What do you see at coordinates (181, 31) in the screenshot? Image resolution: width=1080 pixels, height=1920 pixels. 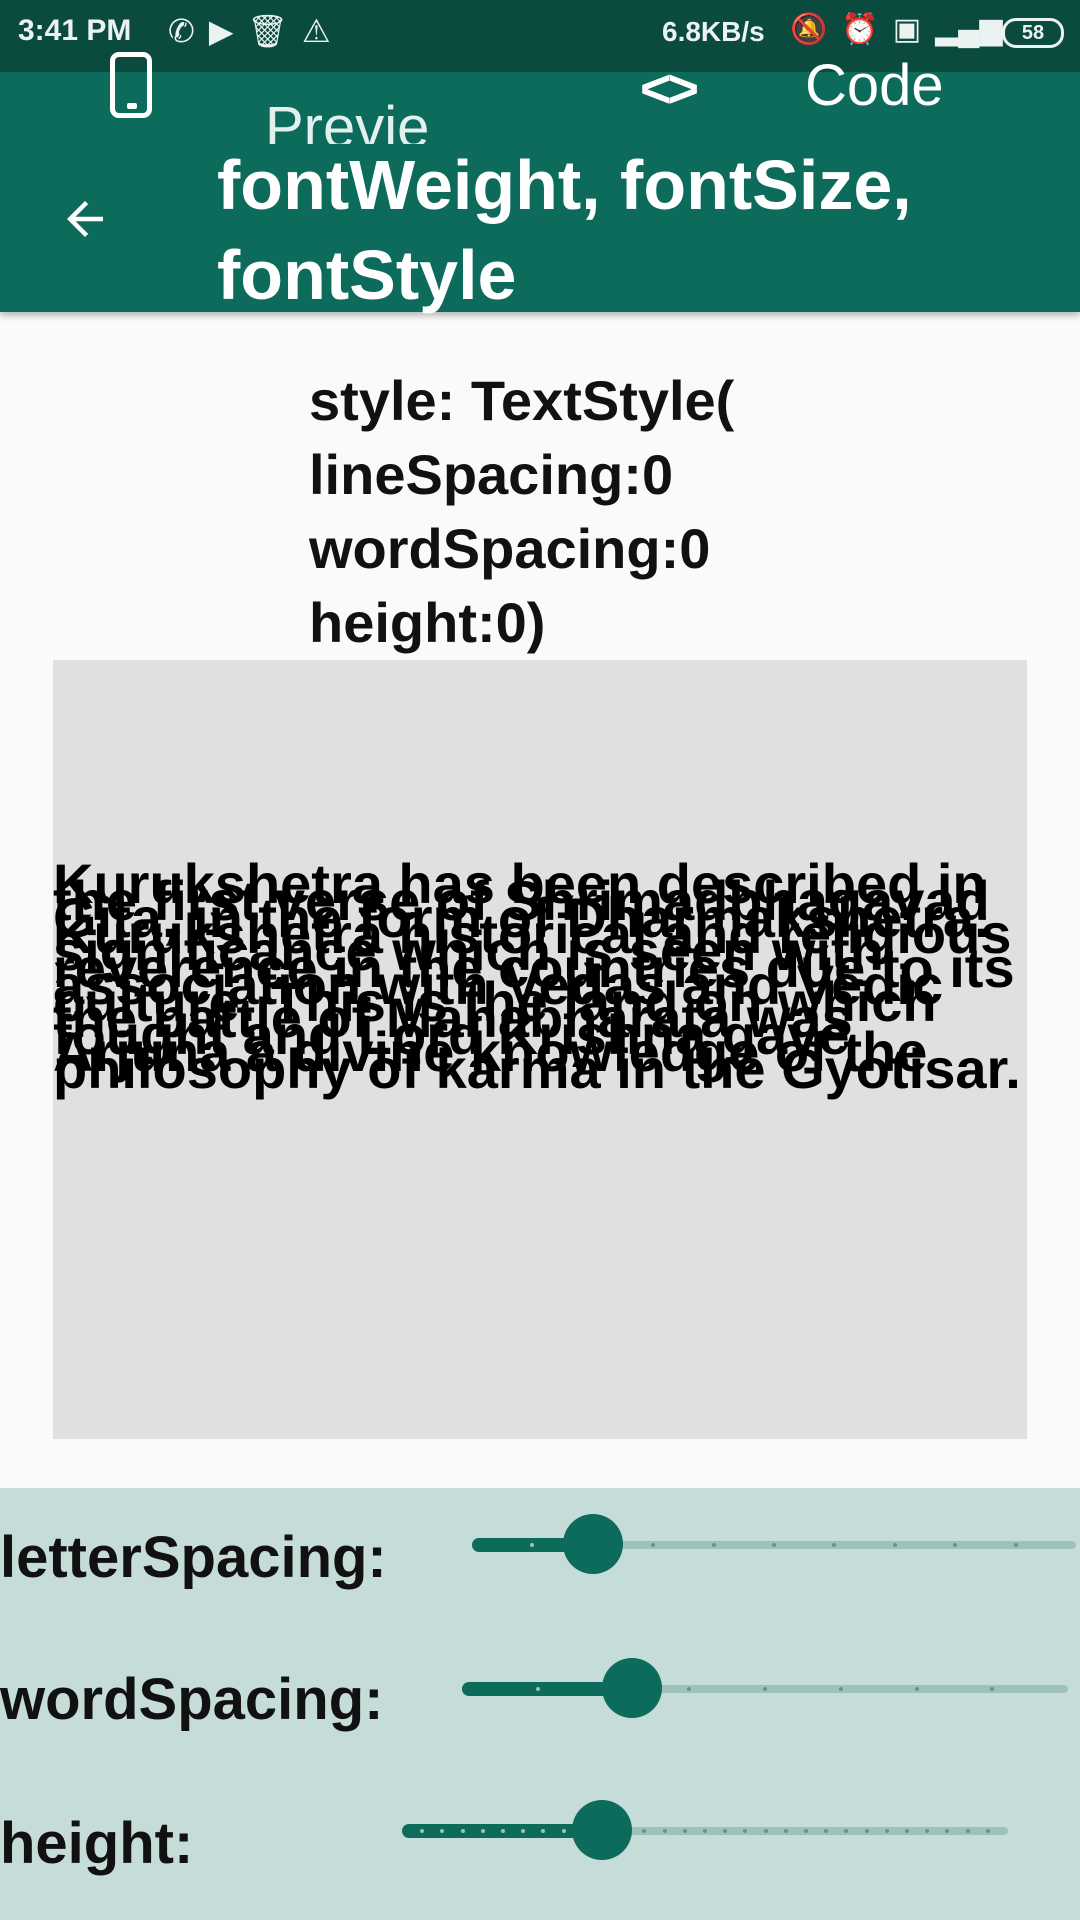 I see `whatsapp-icon: ✆` at bounding box center [181, 31].